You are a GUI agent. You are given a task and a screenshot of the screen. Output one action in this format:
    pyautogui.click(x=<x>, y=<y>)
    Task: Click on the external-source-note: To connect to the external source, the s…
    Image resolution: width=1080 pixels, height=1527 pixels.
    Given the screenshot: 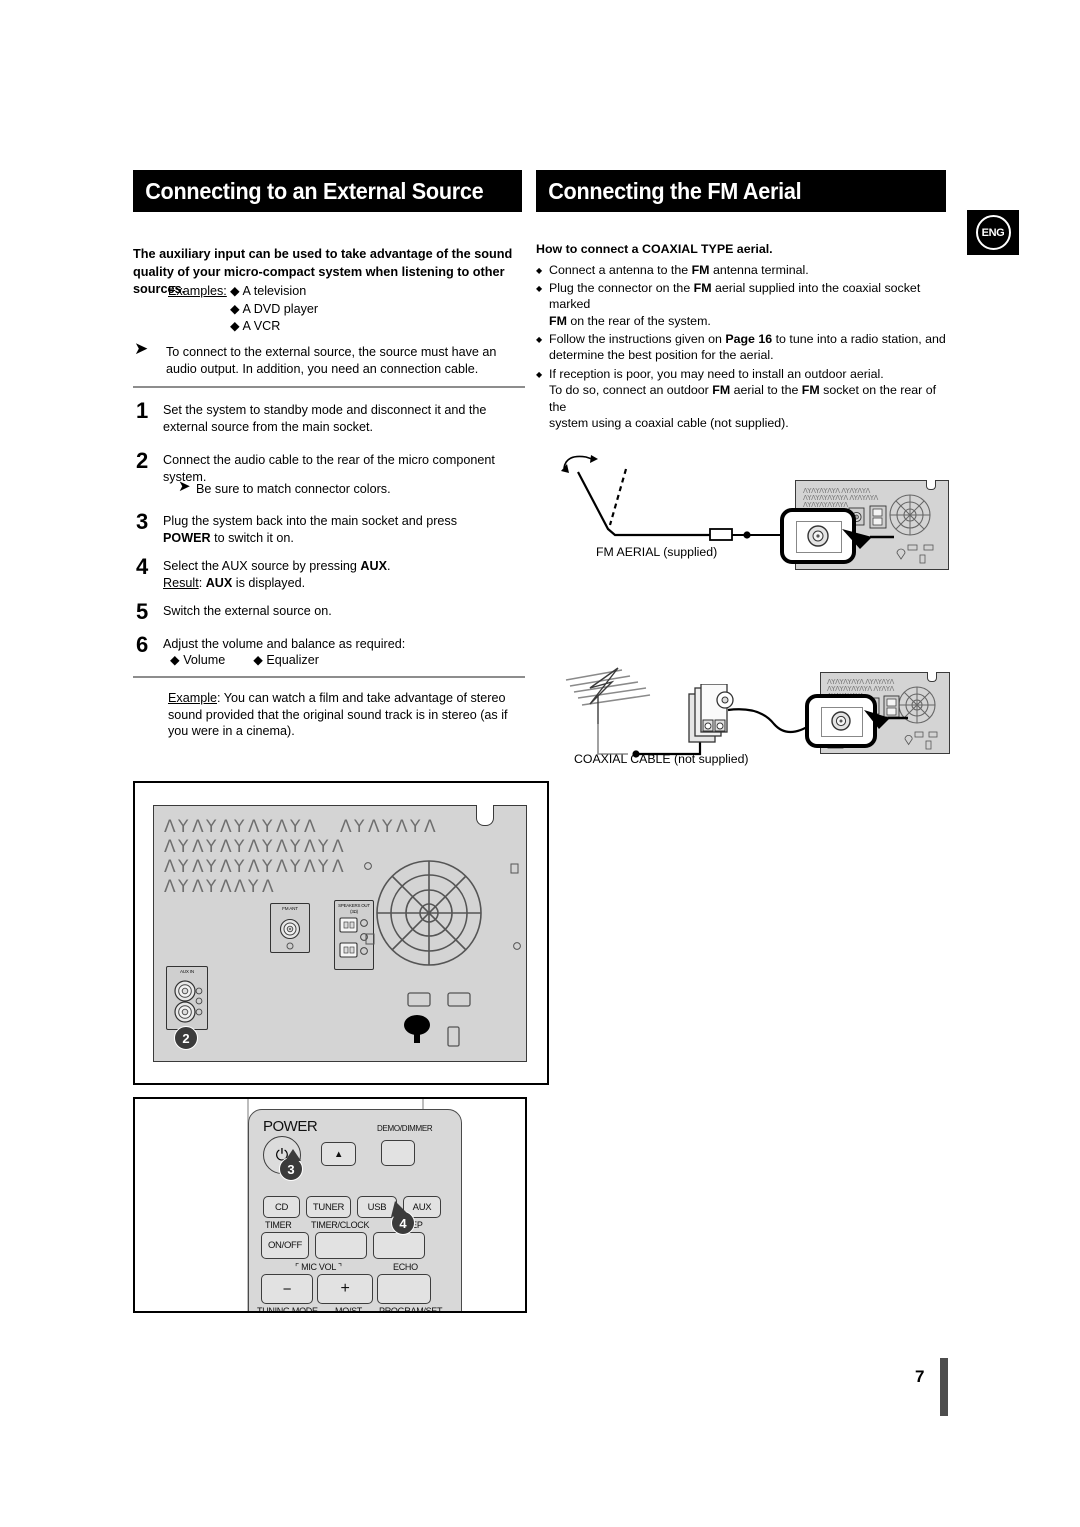 What is the action you would take?
    pyautogui.click(x=331, y=360)
    